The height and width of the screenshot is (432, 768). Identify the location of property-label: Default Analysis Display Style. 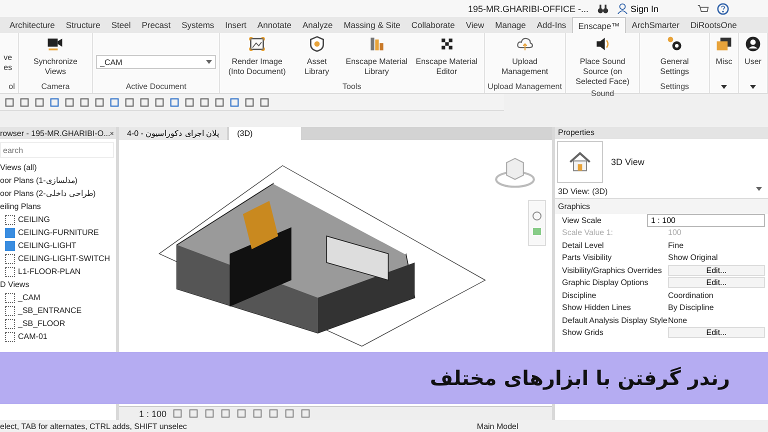
(615, 320).